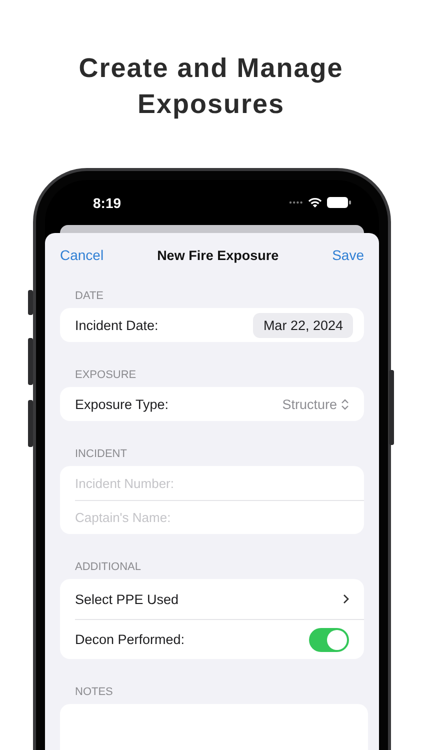  Describe the element at coordinates (211, 68) in the screenshot. I see `headline: Create and Manage` at that location.